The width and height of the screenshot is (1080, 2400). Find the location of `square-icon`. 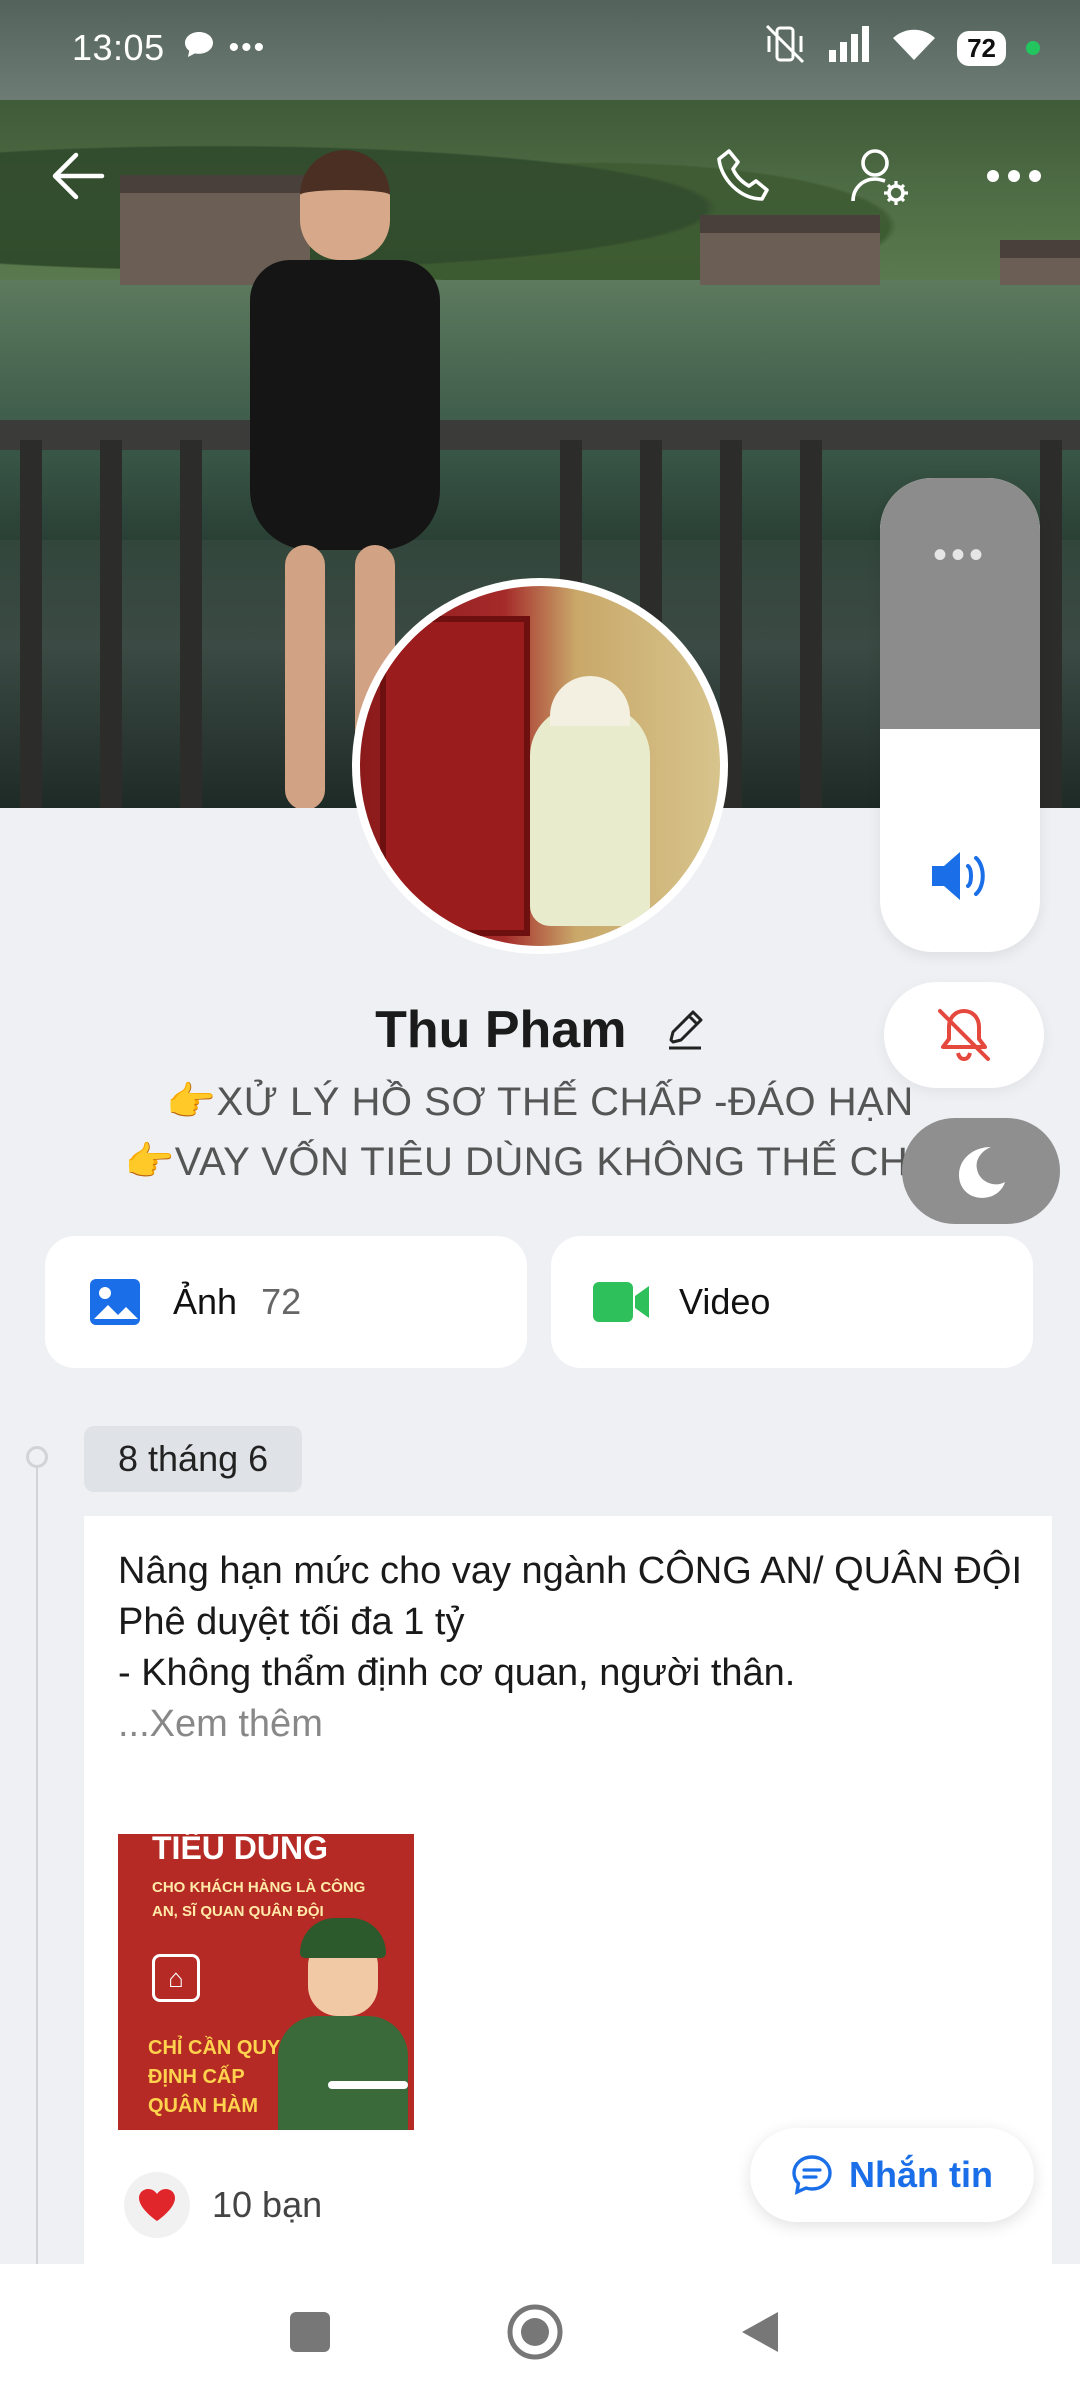

square-icon is located at coordinates (310, 2332).